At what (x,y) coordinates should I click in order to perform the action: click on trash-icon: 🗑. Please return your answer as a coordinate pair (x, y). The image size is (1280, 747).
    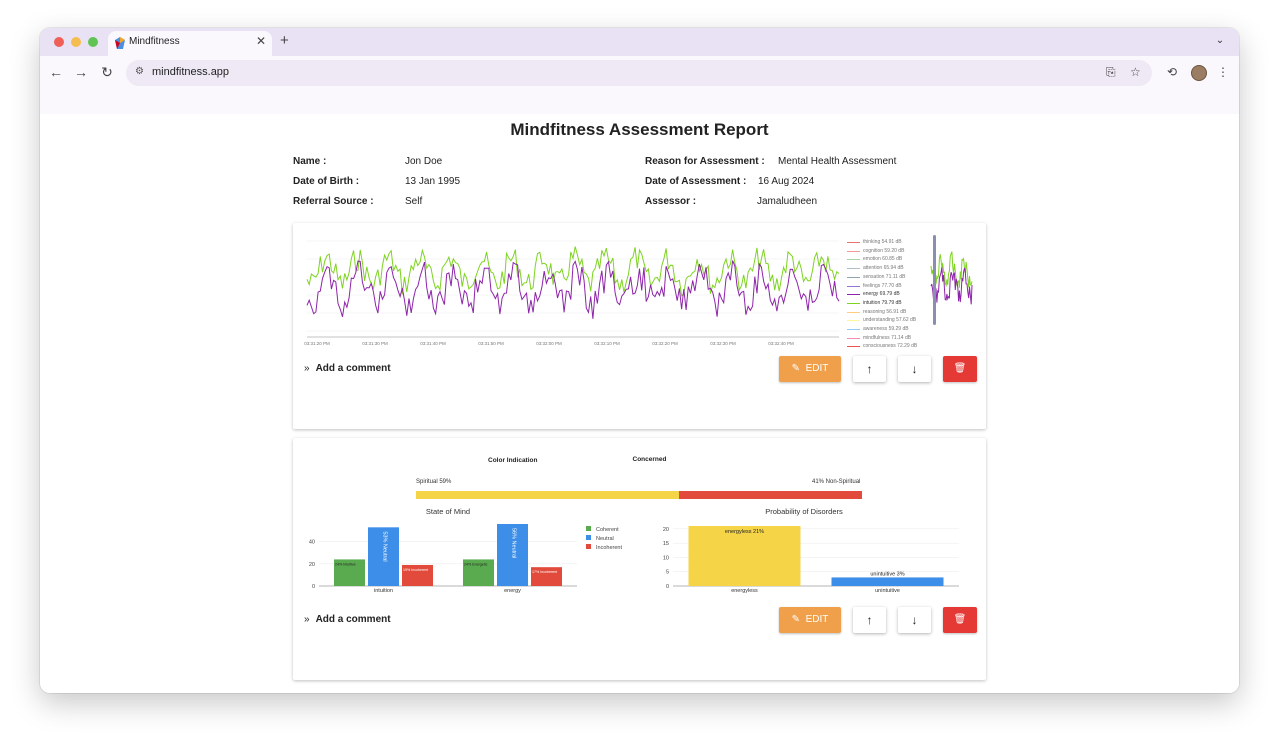
    Looking at the image, I should click on (960, 619).